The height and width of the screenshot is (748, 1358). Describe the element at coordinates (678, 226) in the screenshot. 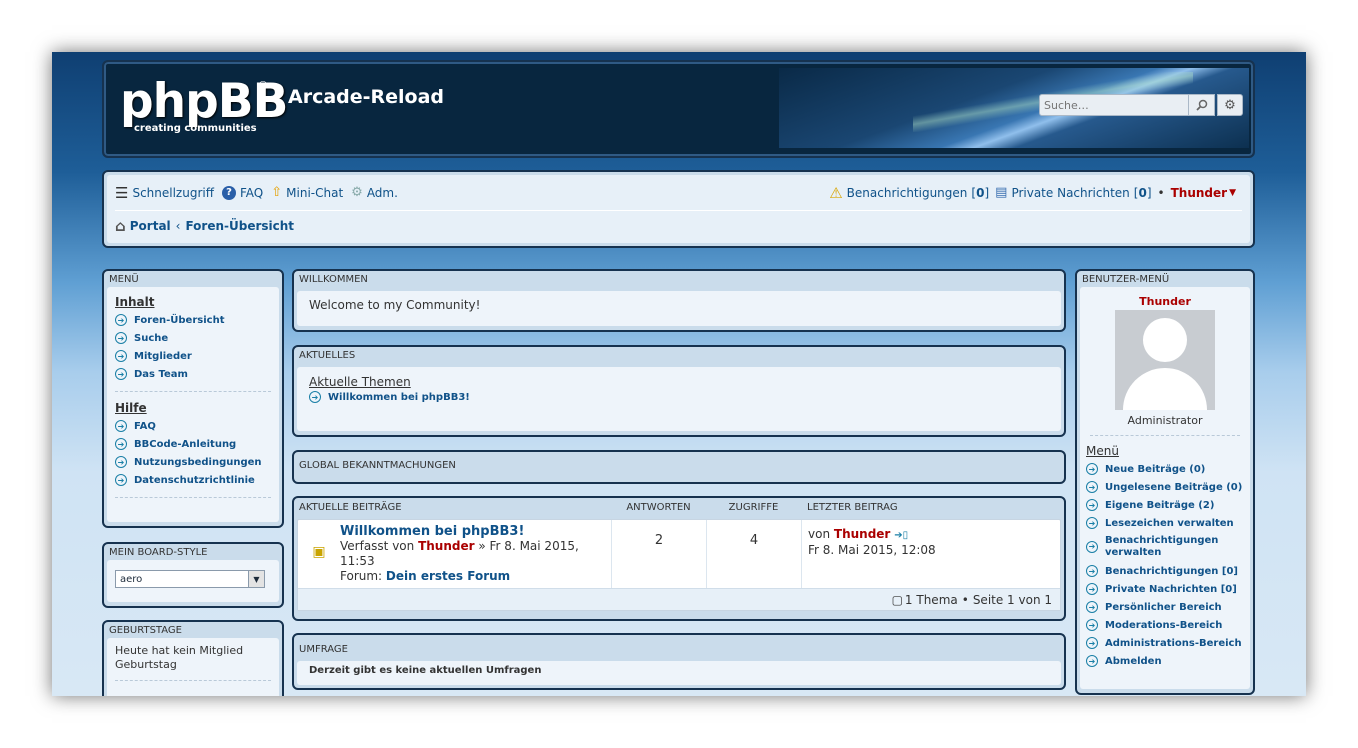

I see `breadcrumb: ⌂ Portal ‹ Foren-Übersicht` at that location.